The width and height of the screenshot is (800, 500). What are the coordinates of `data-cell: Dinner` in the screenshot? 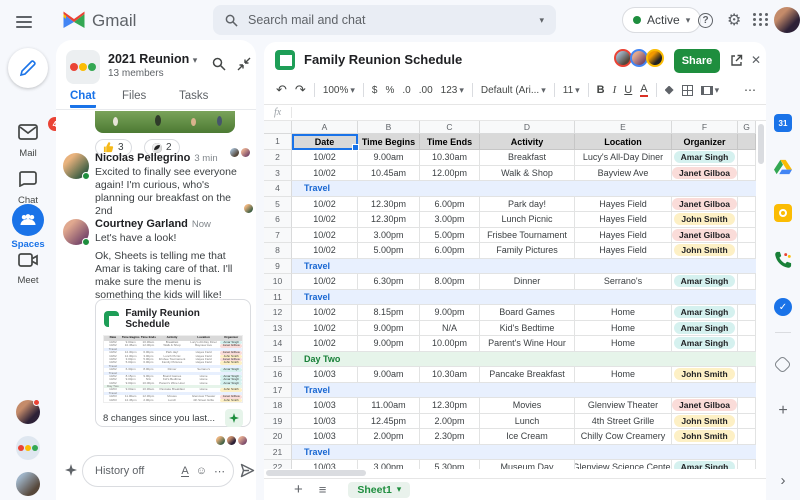 It's located at (527, 282).